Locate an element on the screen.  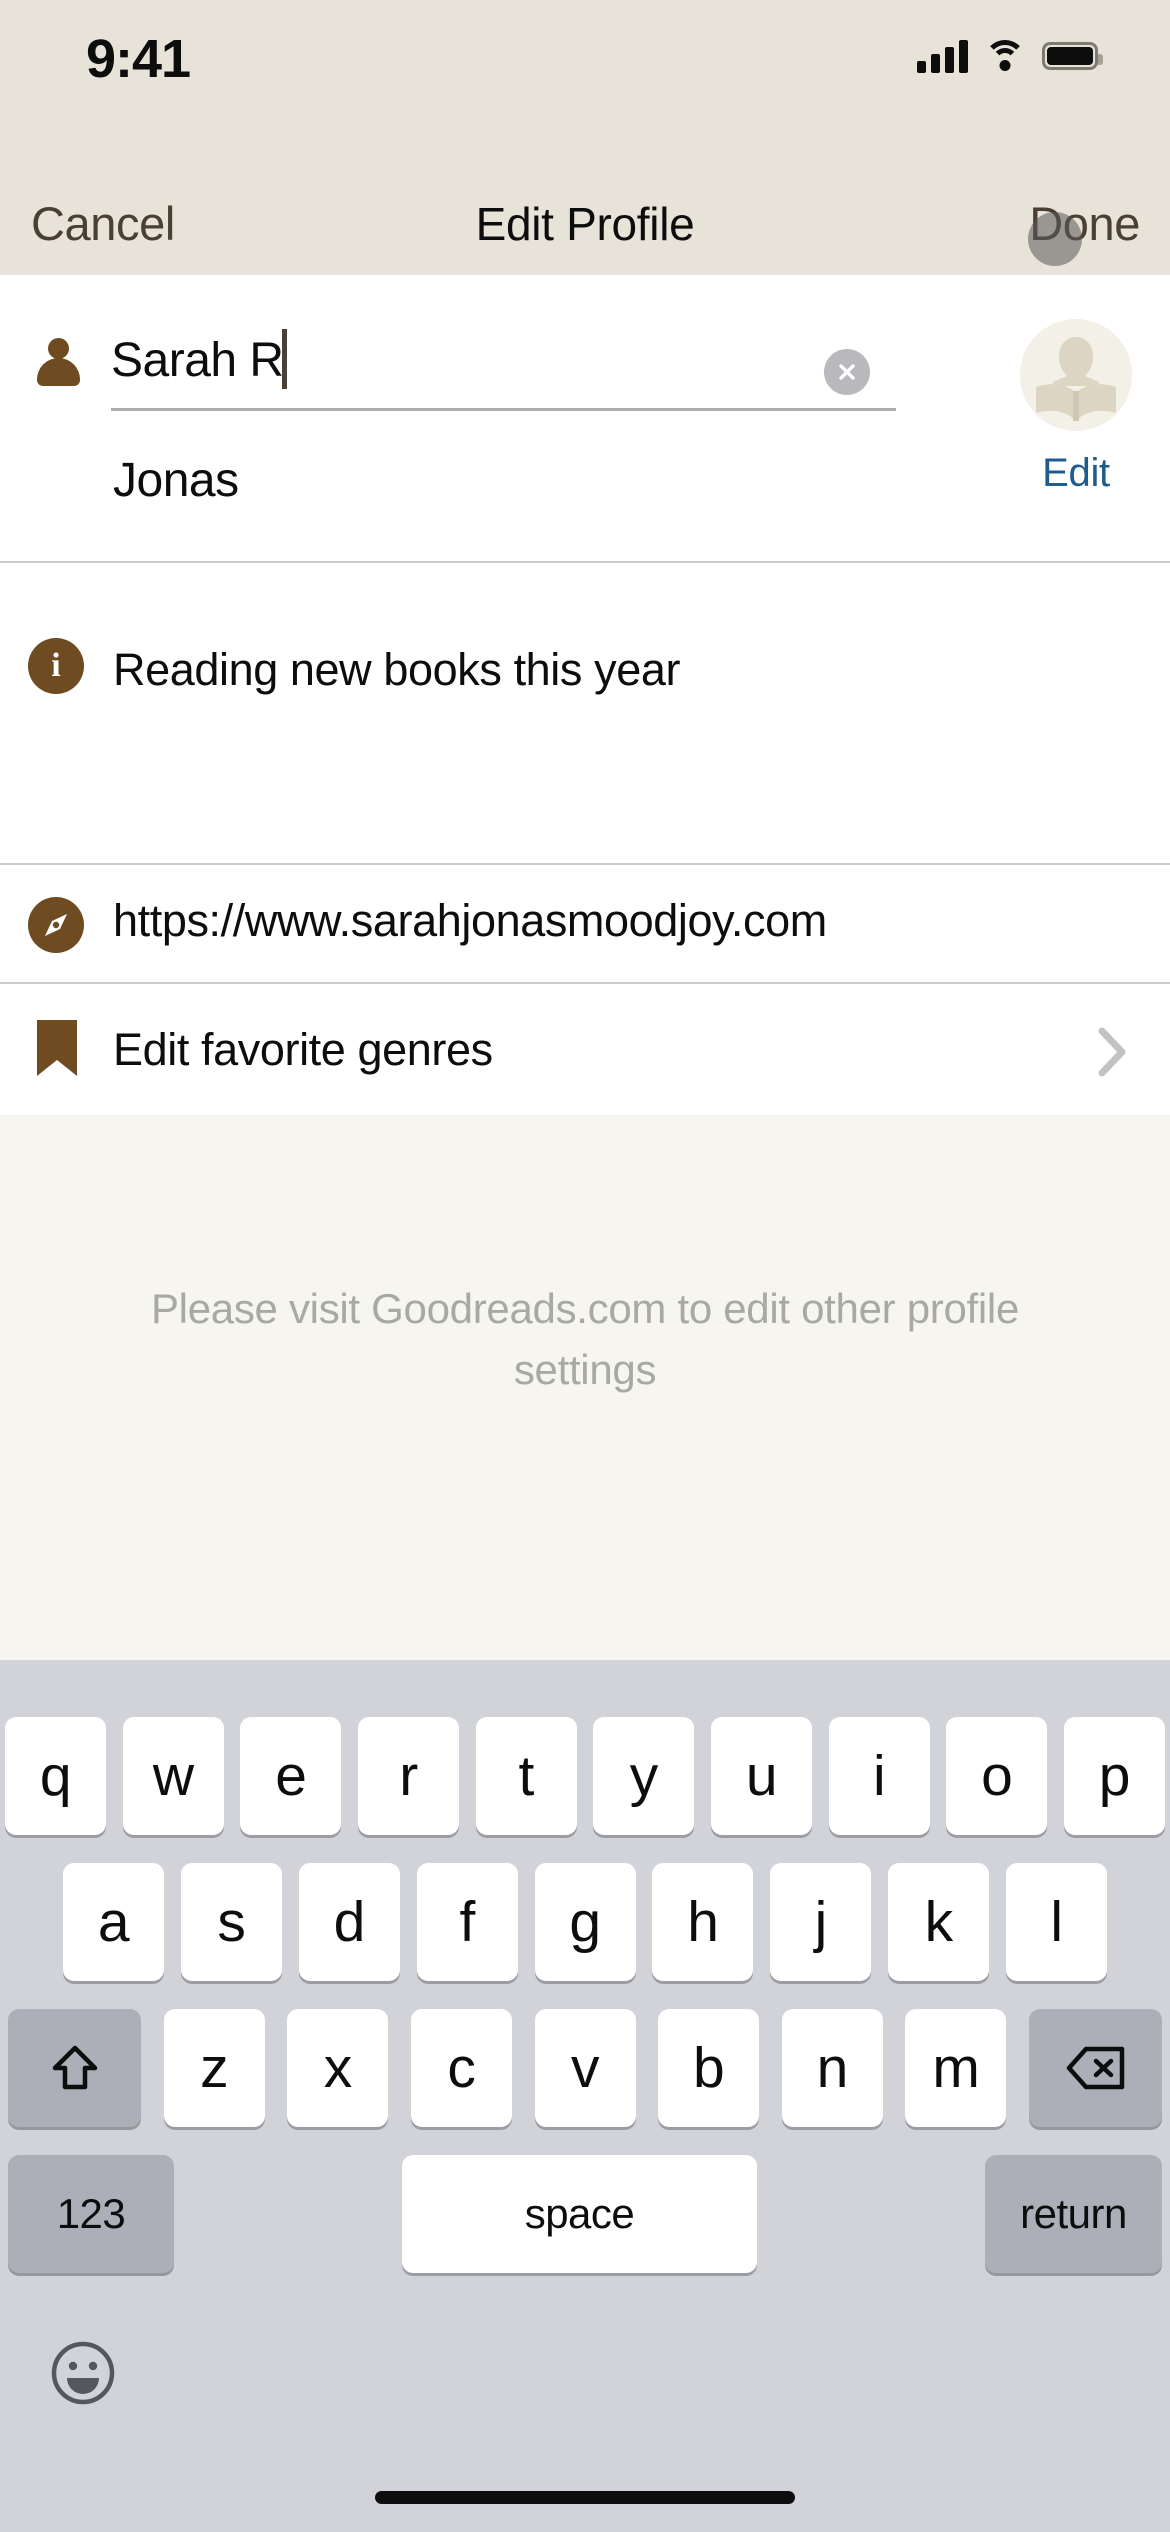
first-name-underline is located at coordinates (503, 409).